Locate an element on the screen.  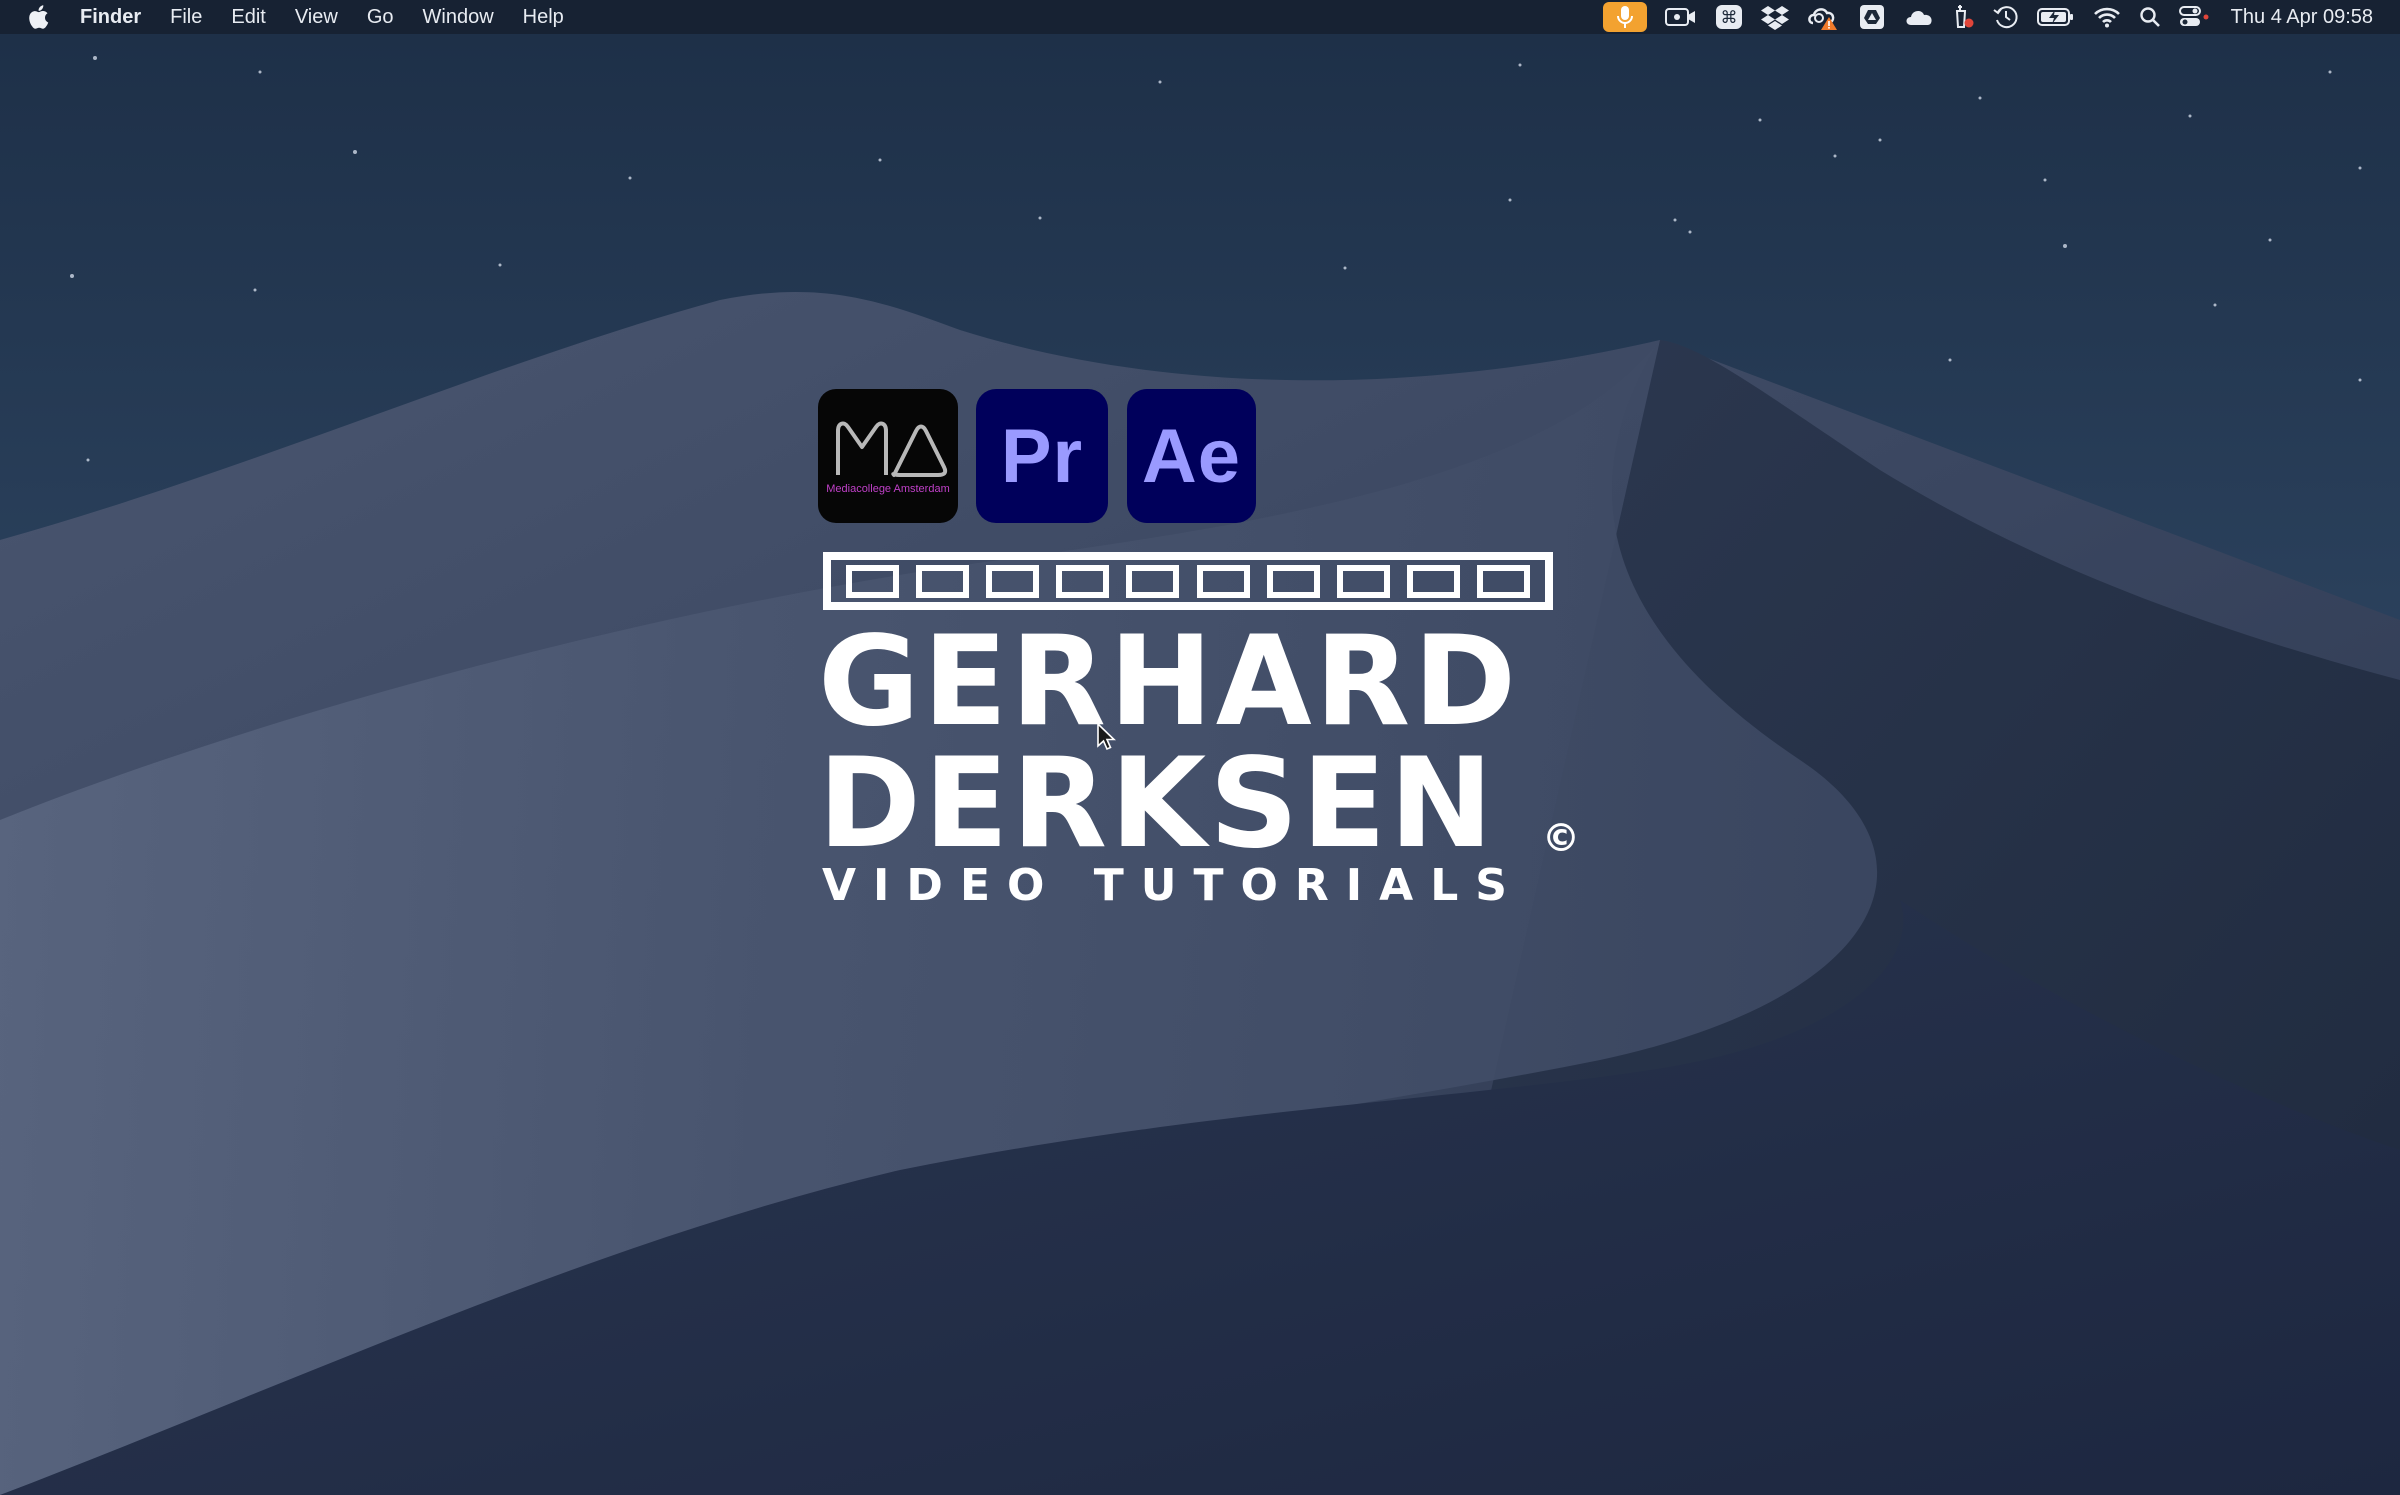
memory-cleaner-icon is located at coordinates (1964, 17).